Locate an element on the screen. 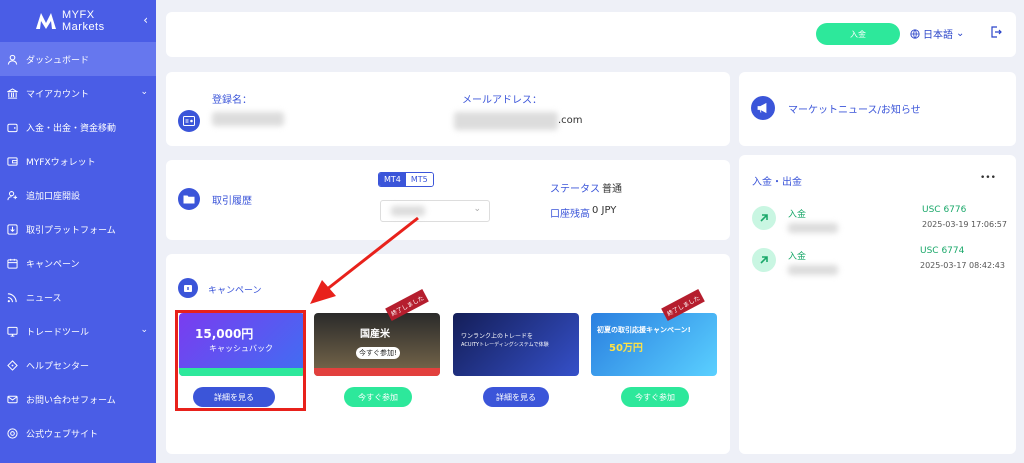 The height and width of the screenshot is (463, 1024). banner-2-strip is located at coordinates (377, 372).